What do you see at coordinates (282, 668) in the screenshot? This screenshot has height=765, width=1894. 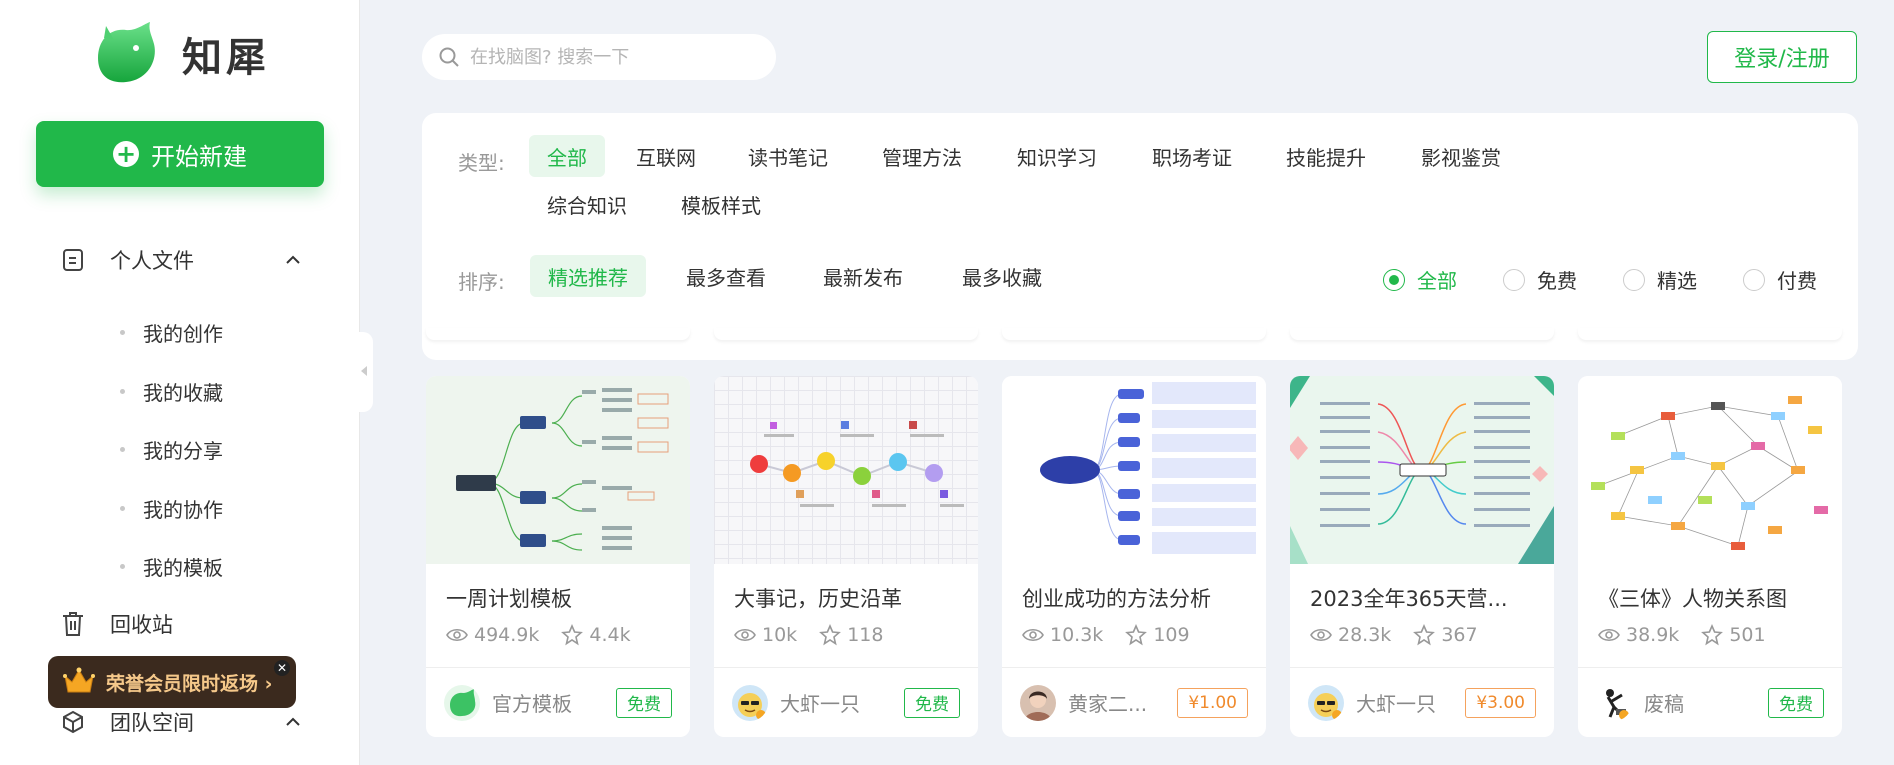 I see `close-icon: ✕` at bounding box center [282, 668].